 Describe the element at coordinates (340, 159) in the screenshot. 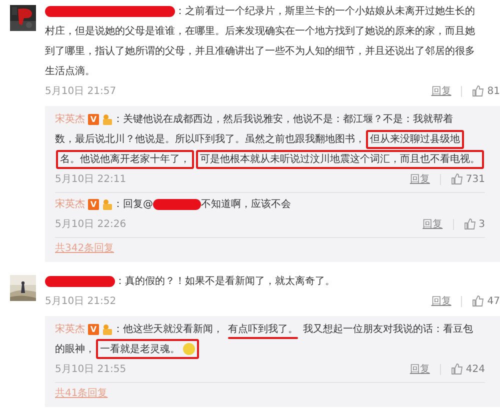

I see `comment-text: 可是他根本就从未听说过汶川地震这个词汇，而且也不看电视。` at that location.